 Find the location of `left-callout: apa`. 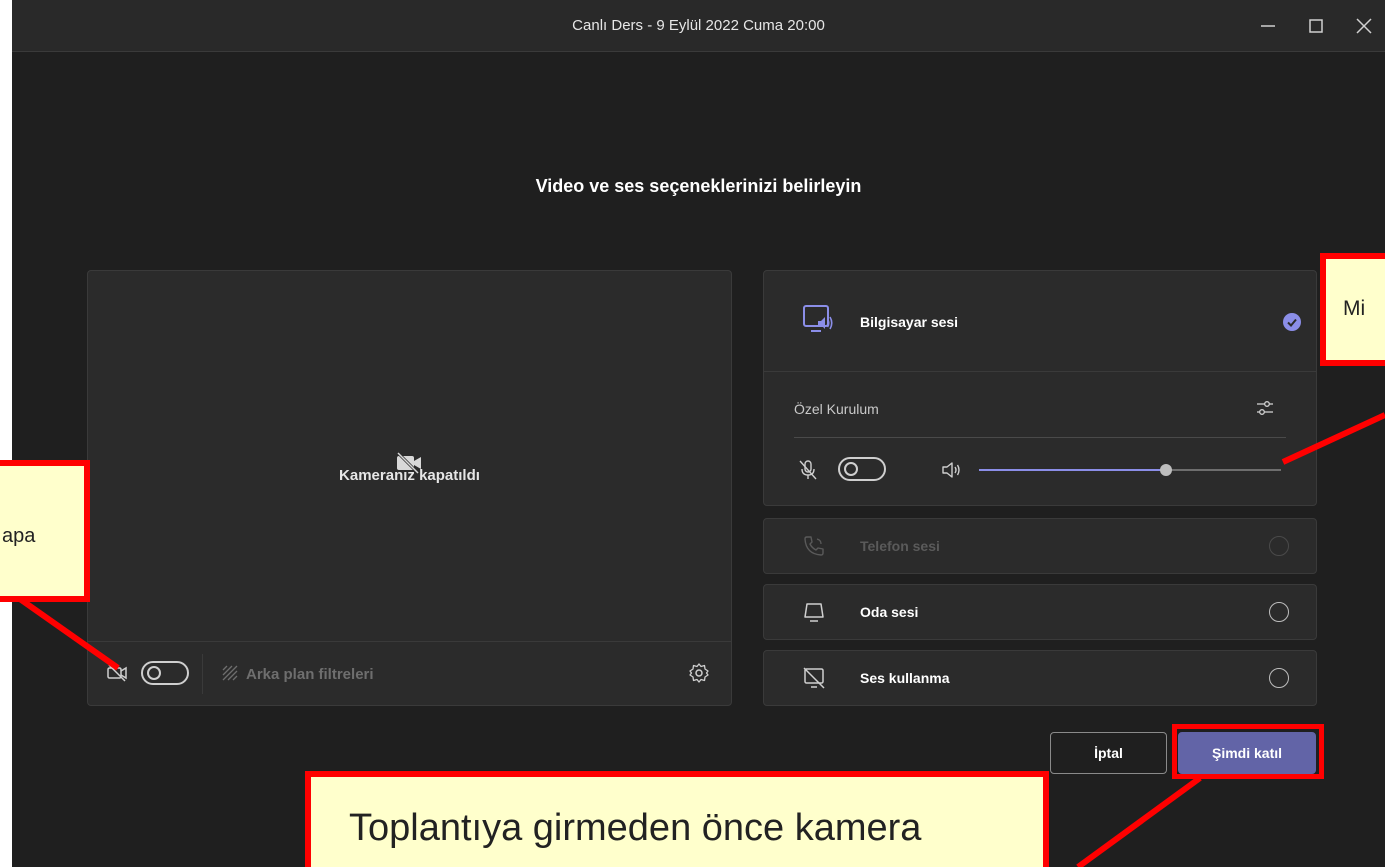

left-callout: apa is located at coordinates (45, 531).